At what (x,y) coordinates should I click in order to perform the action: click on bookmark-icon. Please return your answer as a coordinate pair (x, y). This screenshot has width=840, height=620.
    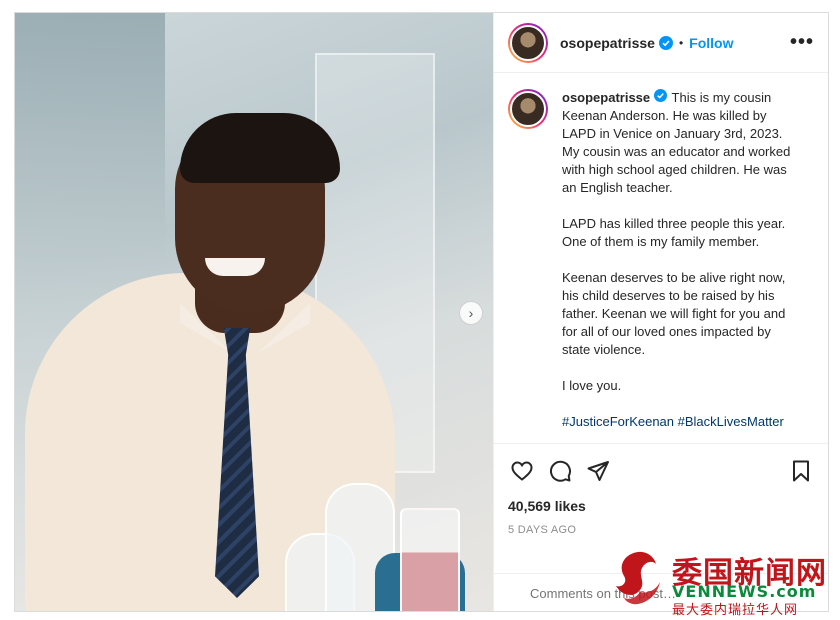
    Looking at the image, I should click on (801, 471).